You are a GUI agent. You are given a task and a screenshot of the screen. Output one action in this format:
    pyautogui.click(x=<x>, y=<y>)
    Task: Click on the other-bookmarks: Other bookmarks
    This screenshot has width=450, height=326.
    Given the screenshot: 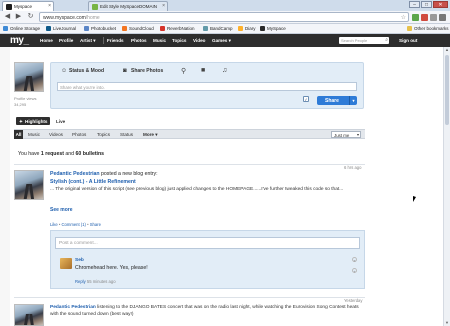 What is the action you would take?
    pyautogui.click(x=428, y=28)
    